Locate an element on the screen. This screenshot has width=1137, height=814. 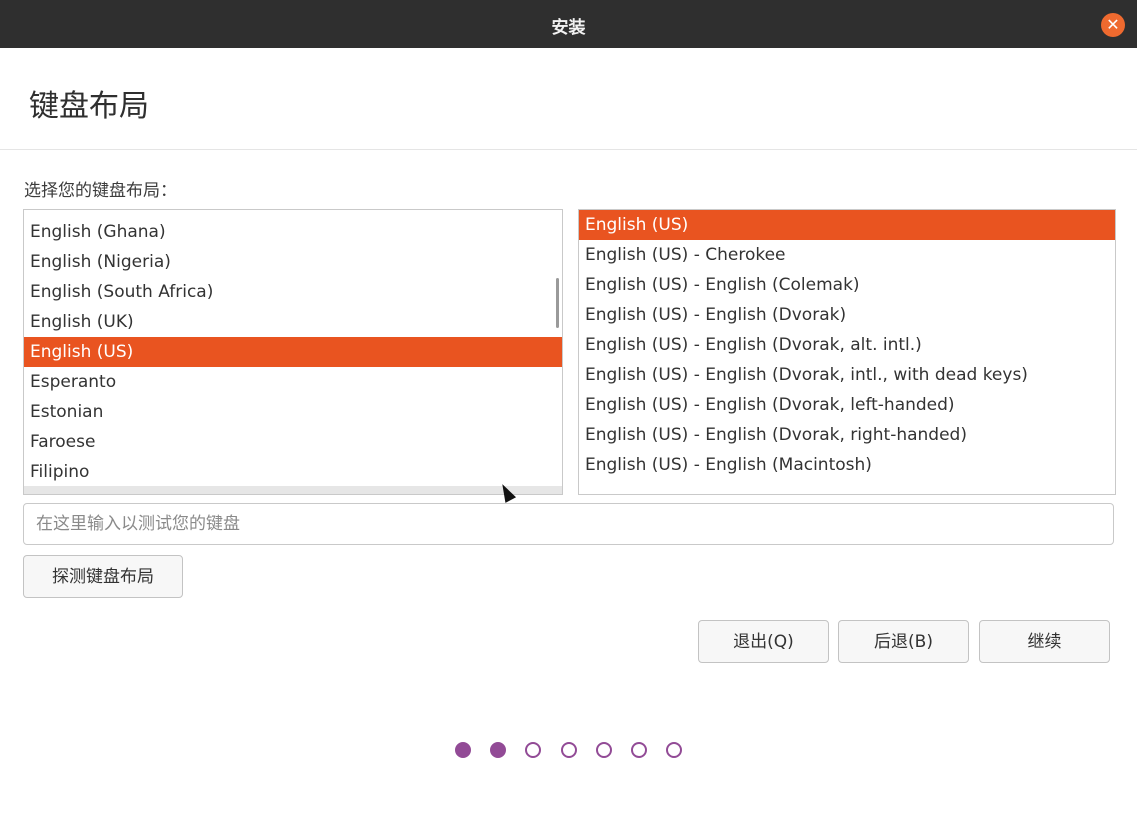
variant-list-item: English (US) - Cherokee is located at coordinates (847, 255).